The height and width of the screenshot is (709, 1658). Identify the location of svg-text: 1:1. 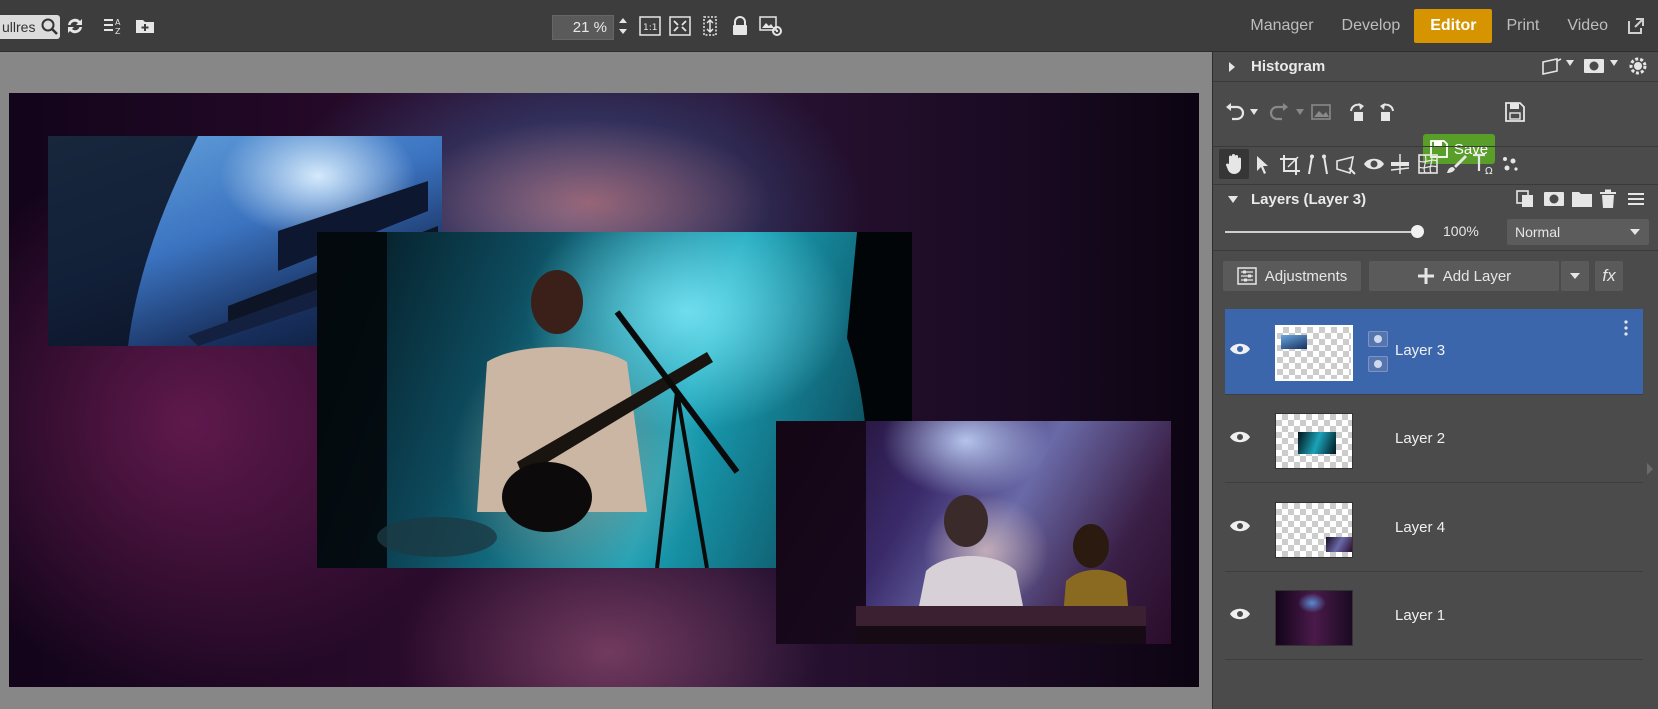
(650, 28).